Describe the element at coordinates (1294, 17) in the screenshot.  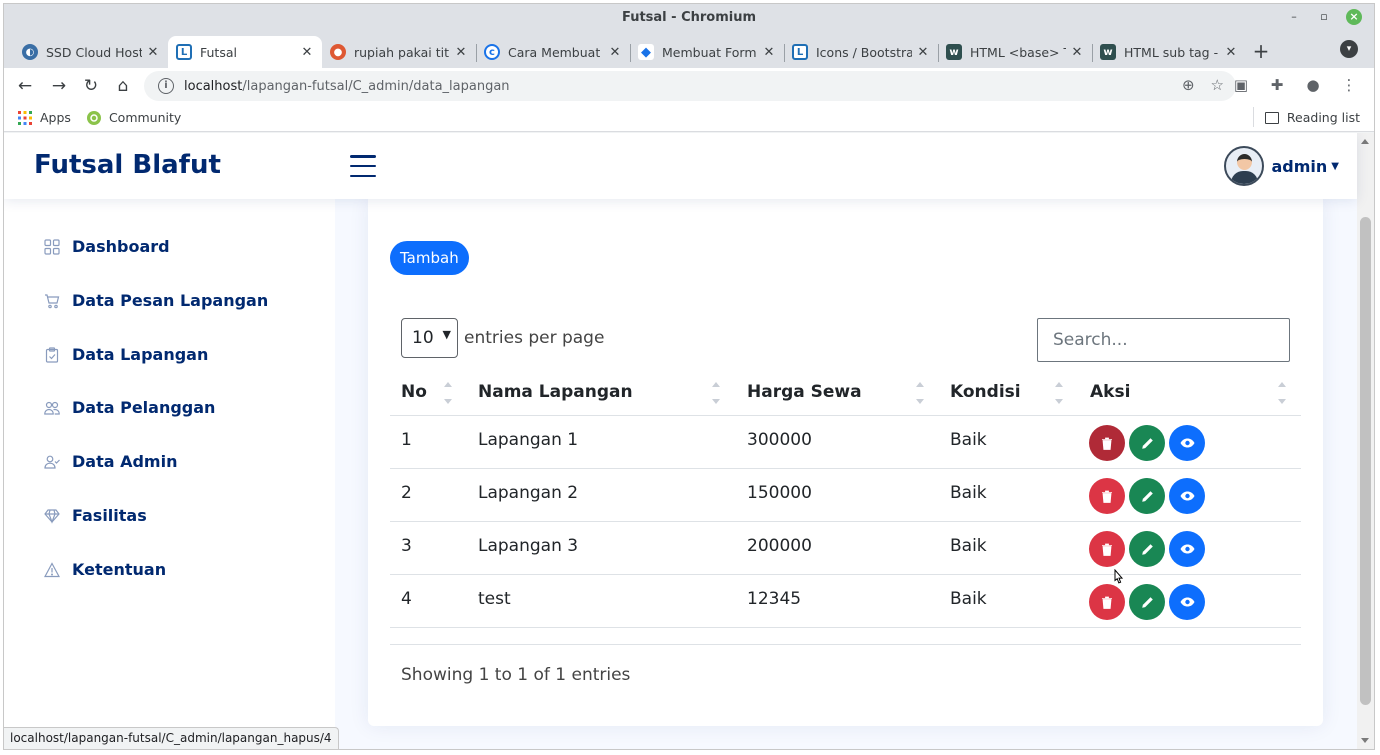
I see `minimize-icon: –` at that location.